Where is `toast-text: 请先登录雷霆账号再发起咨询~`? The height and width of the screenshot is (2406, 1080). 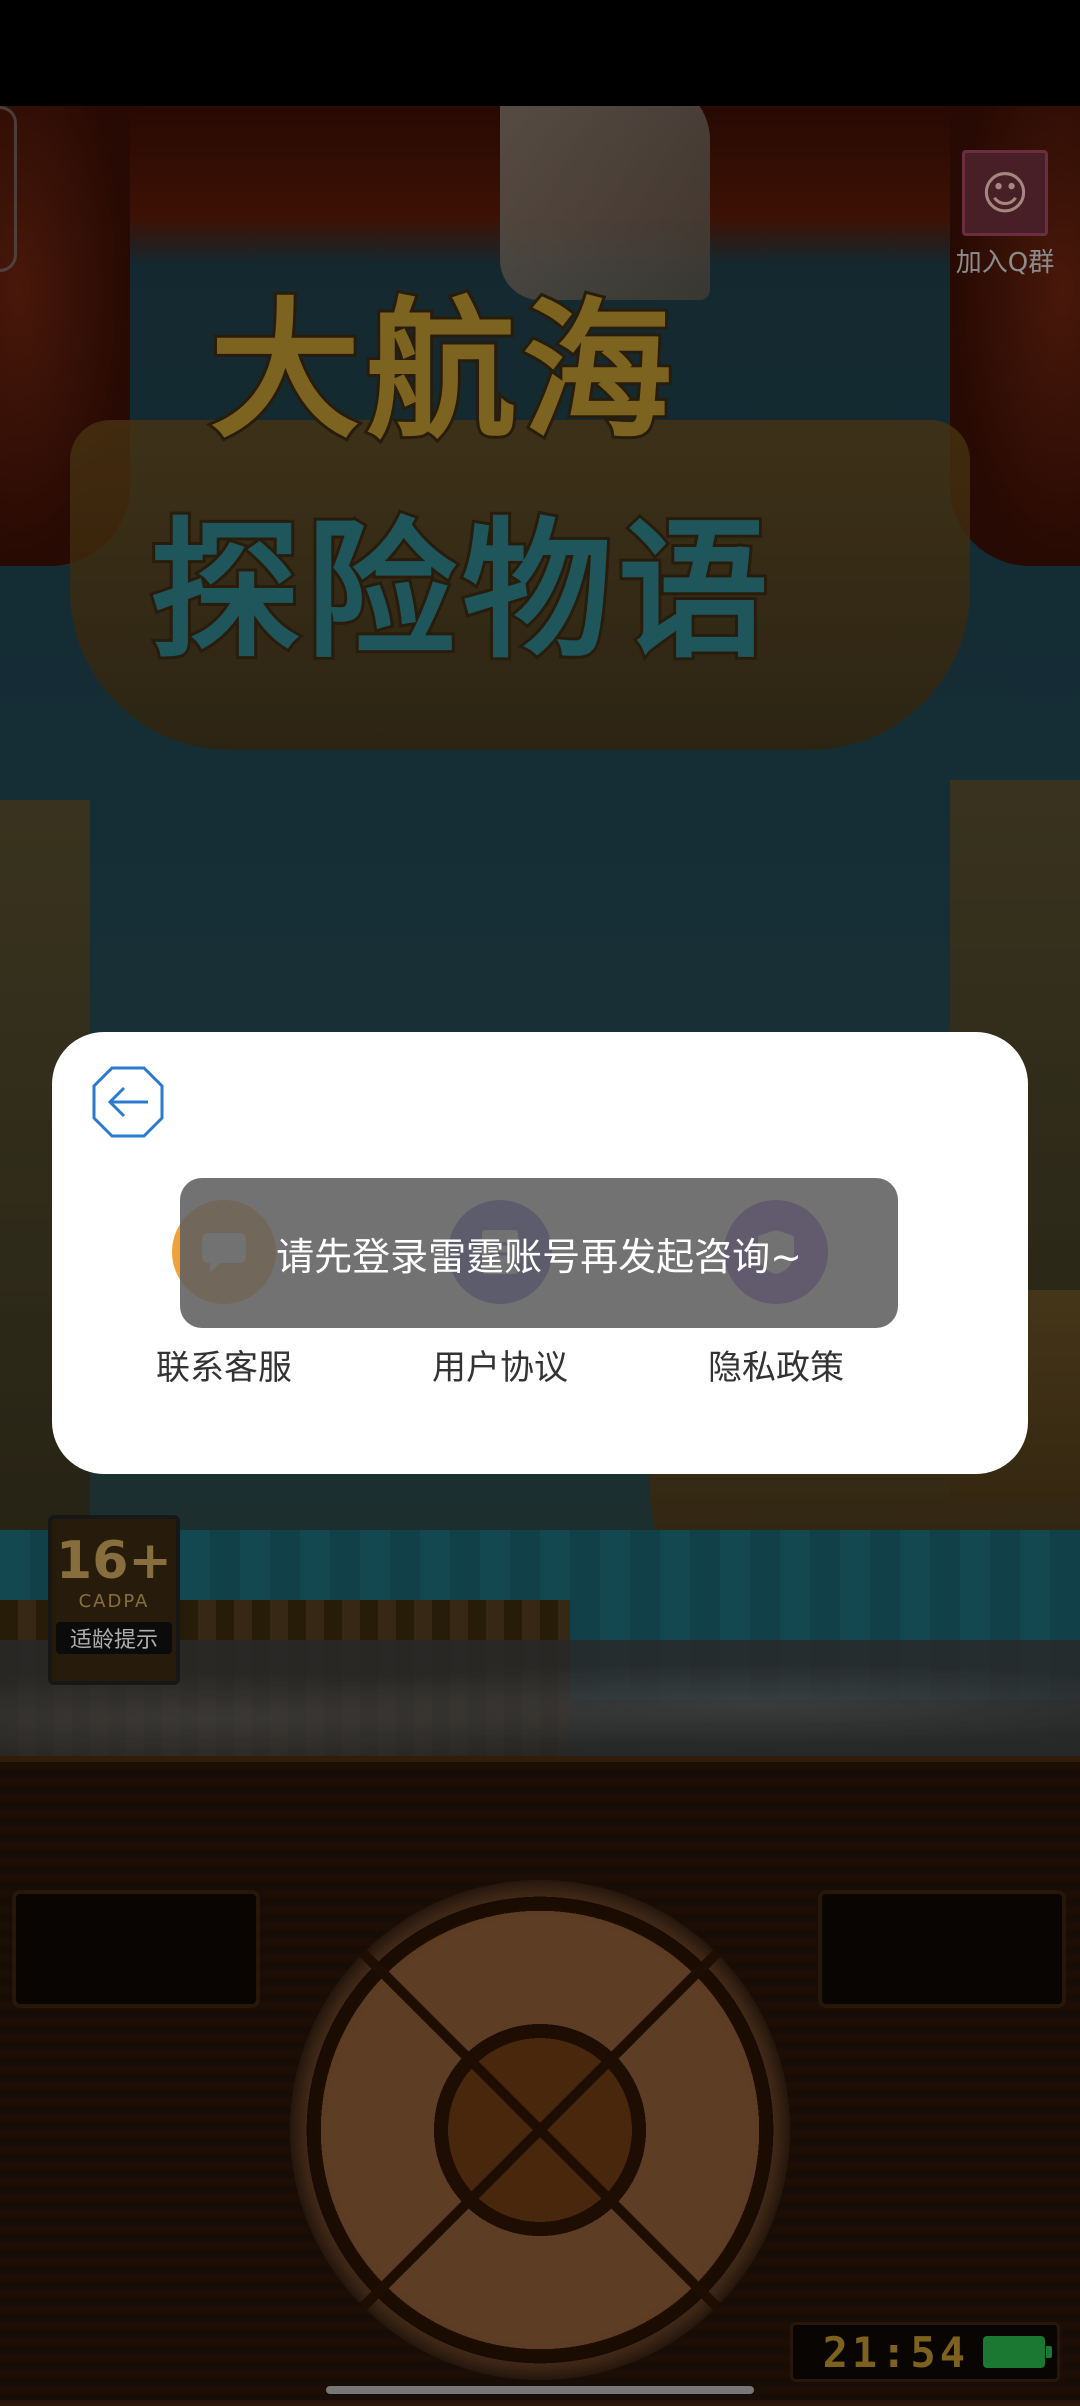 toast-text: 请先登录雷霆账号再发起咨询~ is located at coordinates (539, 1256).